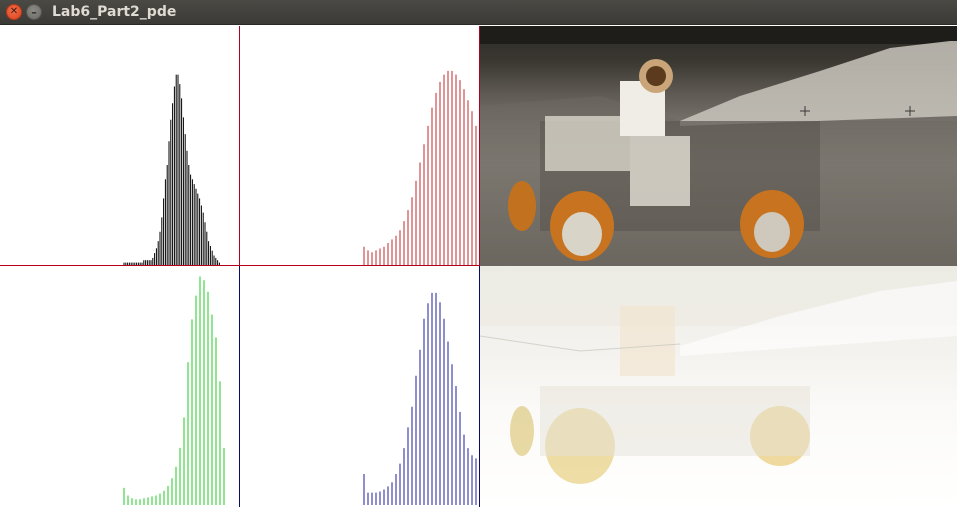 Image resolution: width=957 pixels, height=507 pixels. What do you see at coordinates (420, 398) in the screenshot?
I see `blue-histogram` at bounding box center [420, 398].